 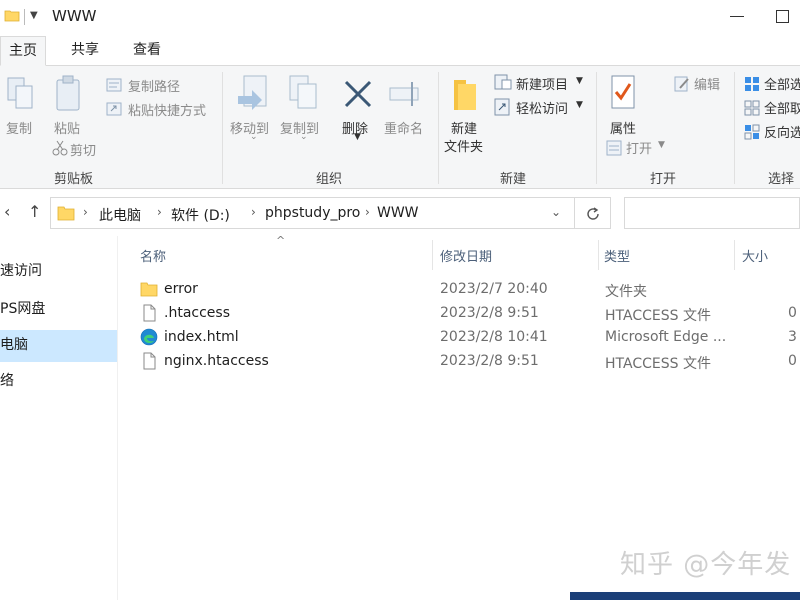 What do you see at coordinates (752, 132) in the screenshot?
I see `invert-selection-icon` at bounding box center [752, 132].